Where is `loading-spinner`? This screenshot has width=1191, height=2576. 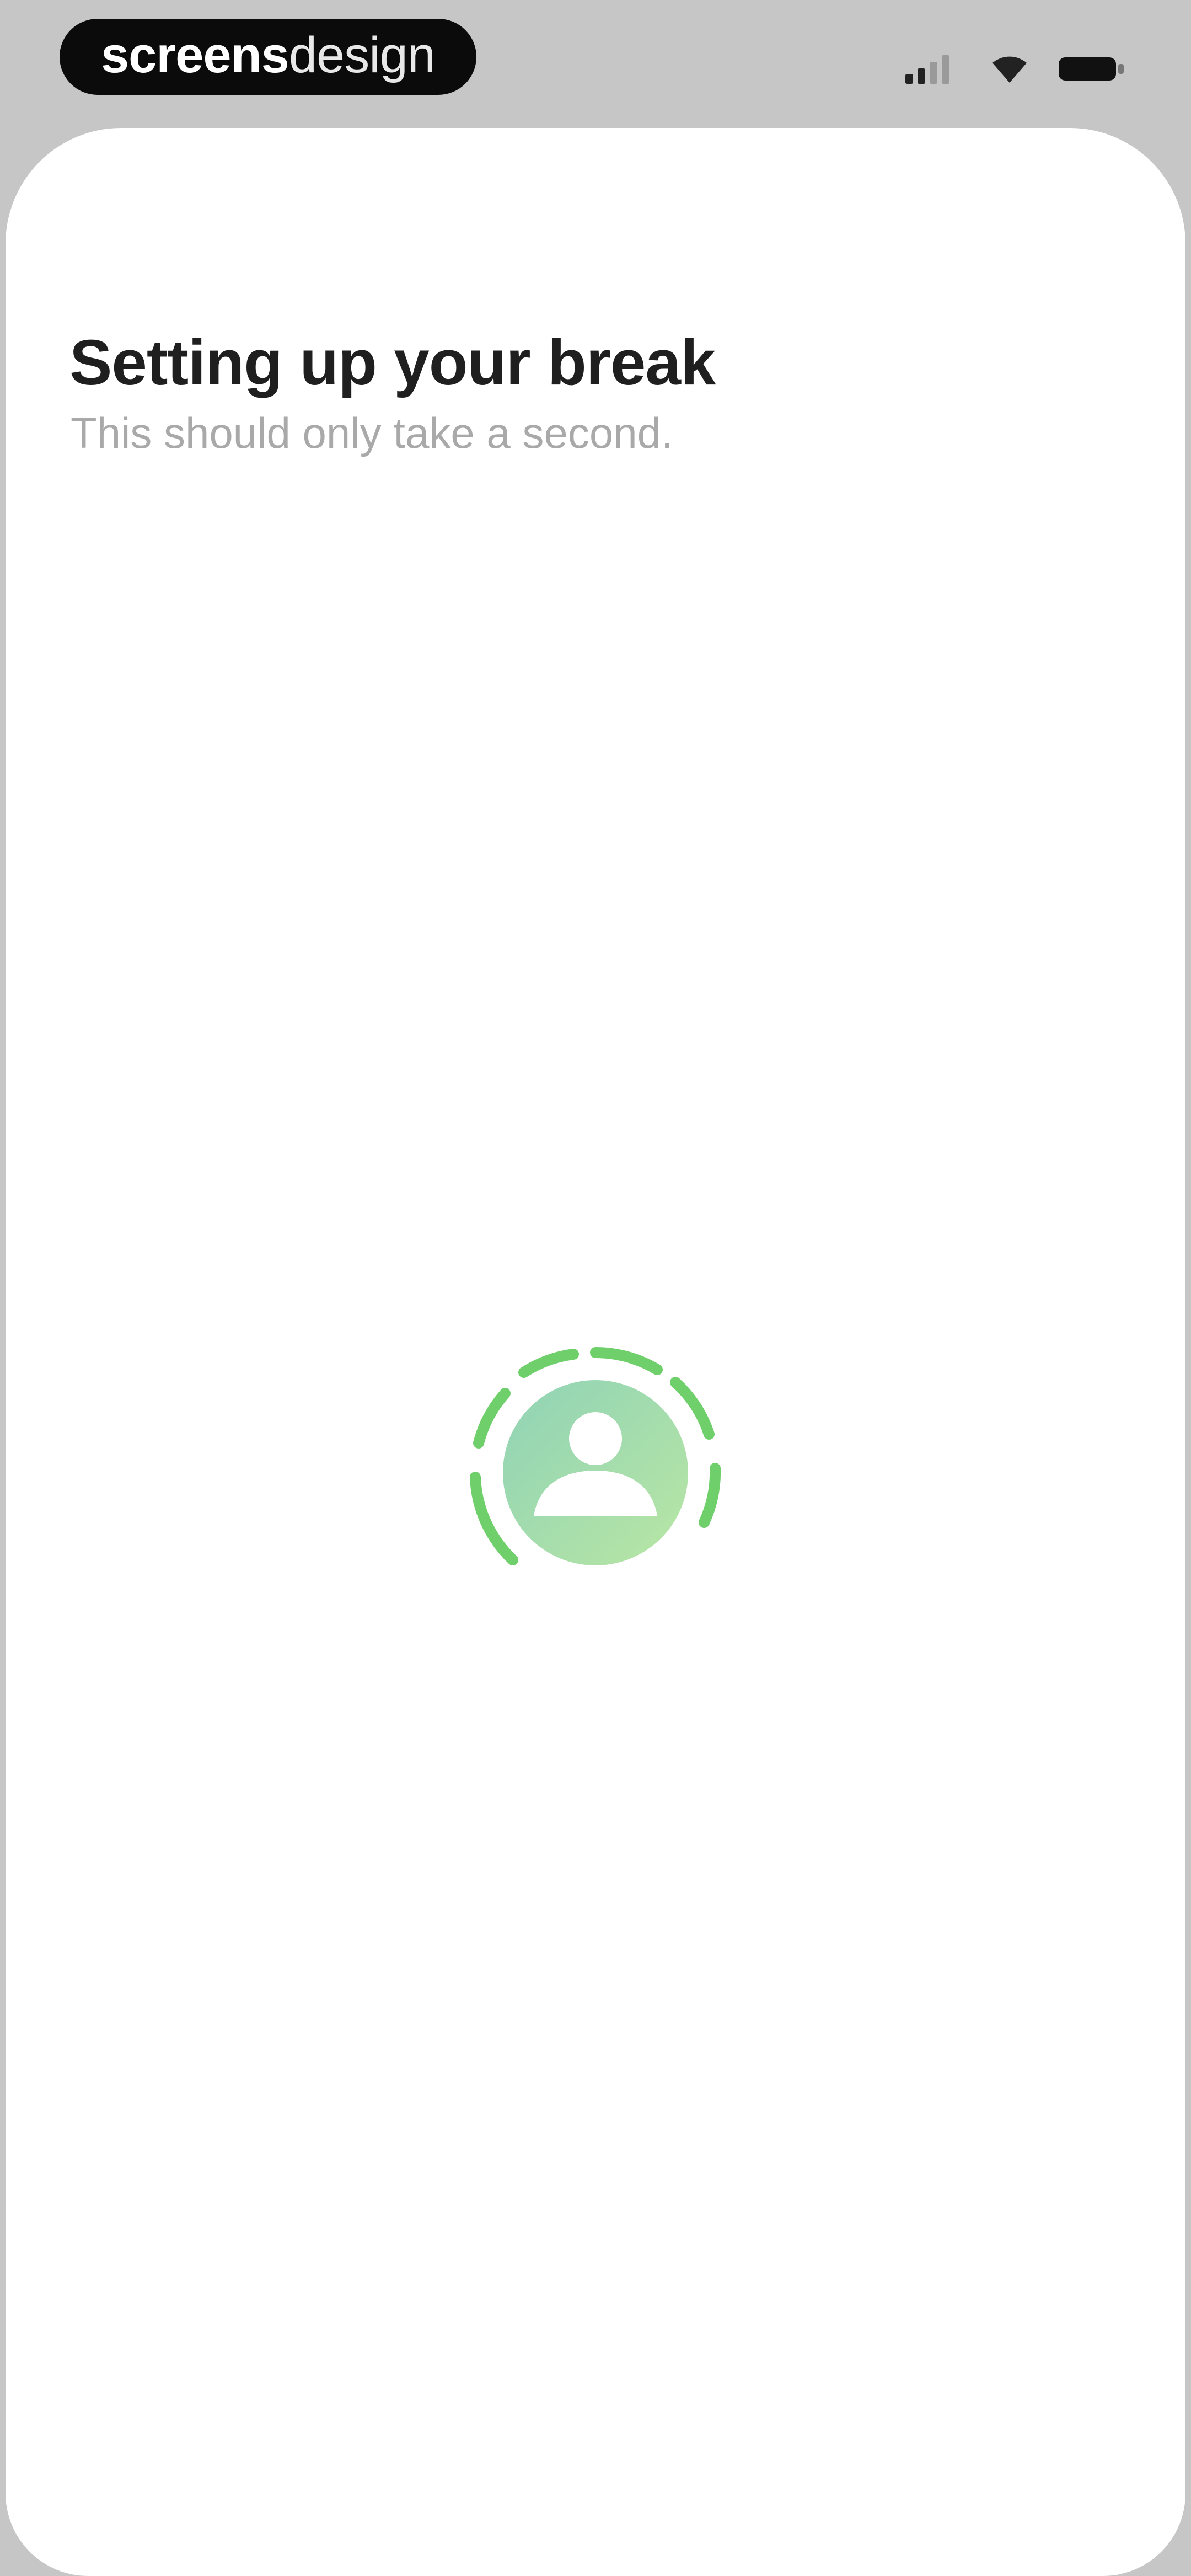
loading-spinner is located at coordinates (595, 1472).